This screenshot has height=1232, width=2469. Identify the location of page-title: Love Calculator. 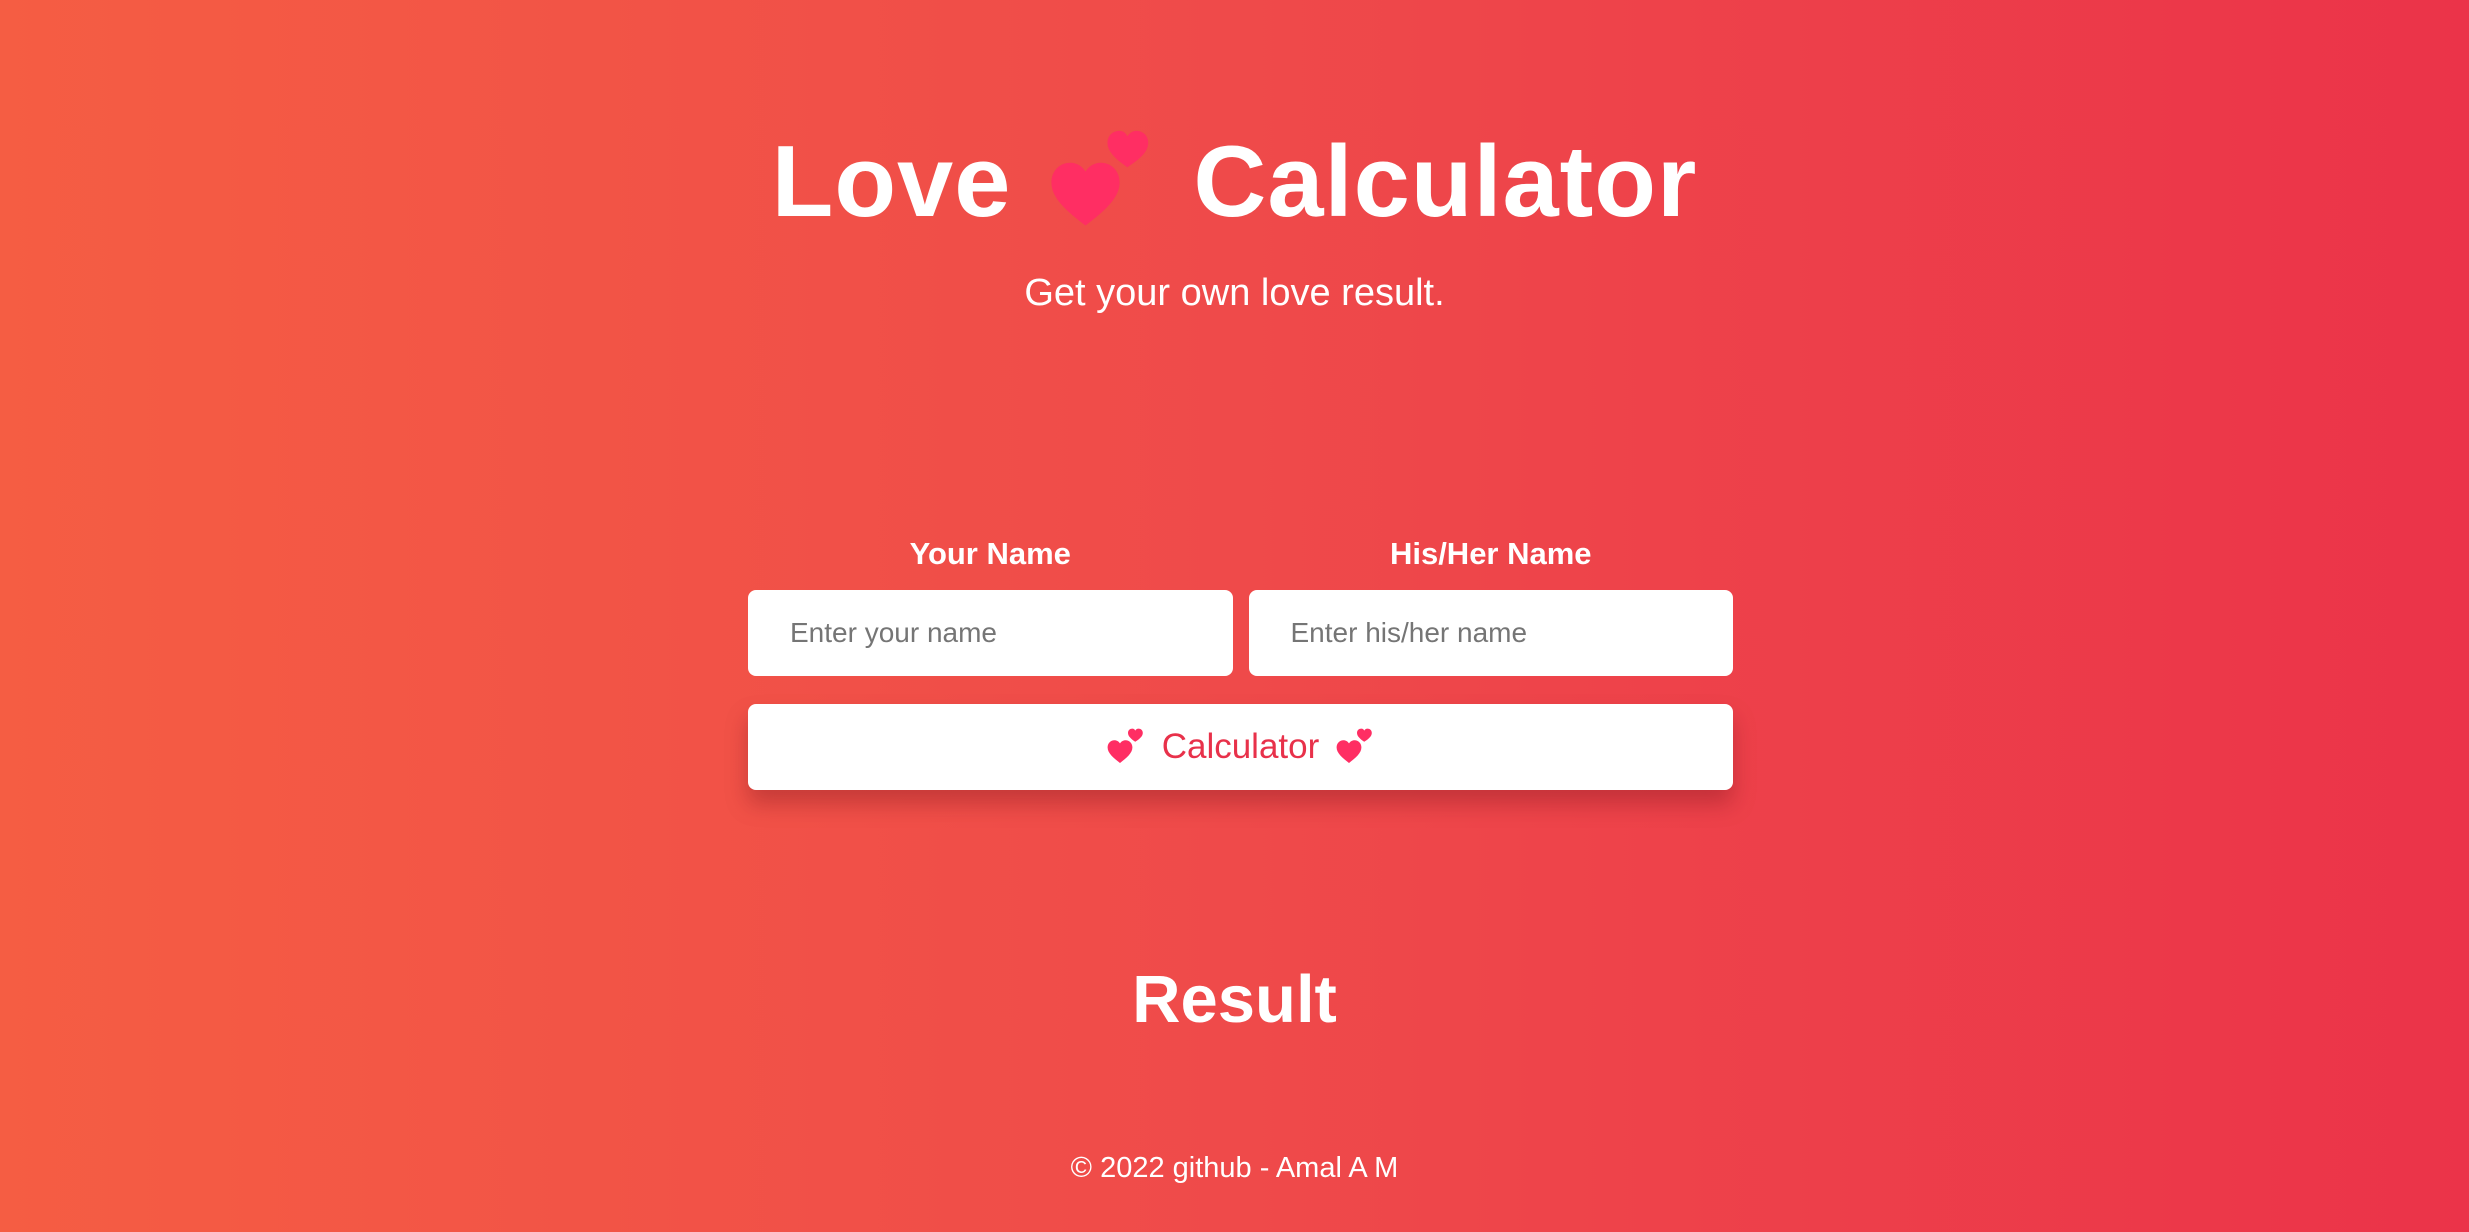
(1234, 182).